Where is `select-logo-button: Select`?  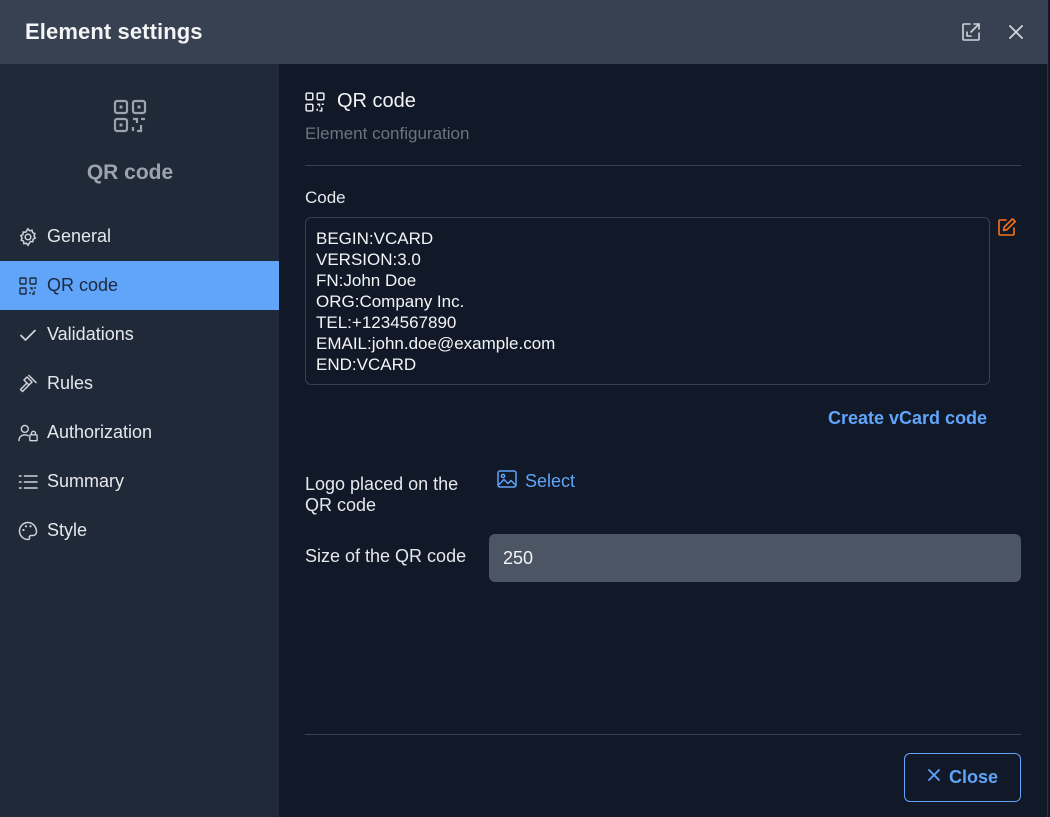
select-logo-button: Select is located at coordinates (536, 481).